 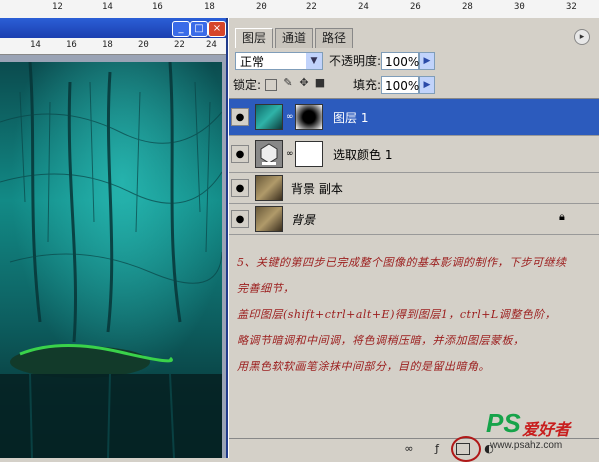 What do you see at coordinates (467, 7) in the screenshot?
I see `ruler-label: 28` at bounding box center [467, 7].